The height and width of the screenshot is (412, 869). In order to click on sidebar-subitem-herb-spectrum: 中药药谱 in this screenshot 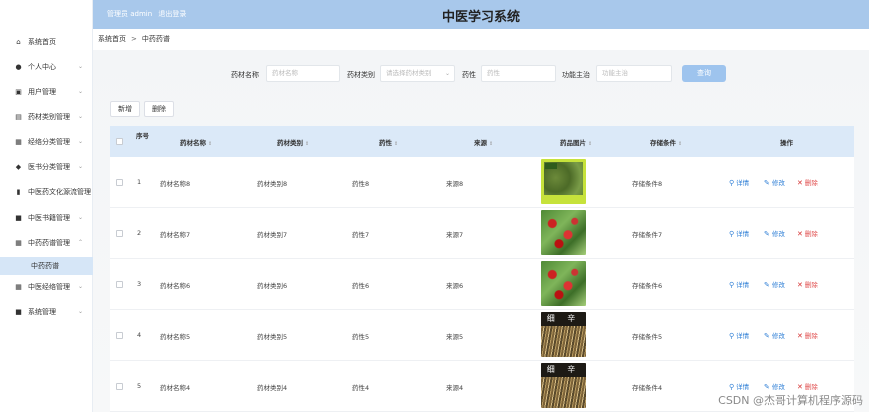, I will do `click(46, 266)`.